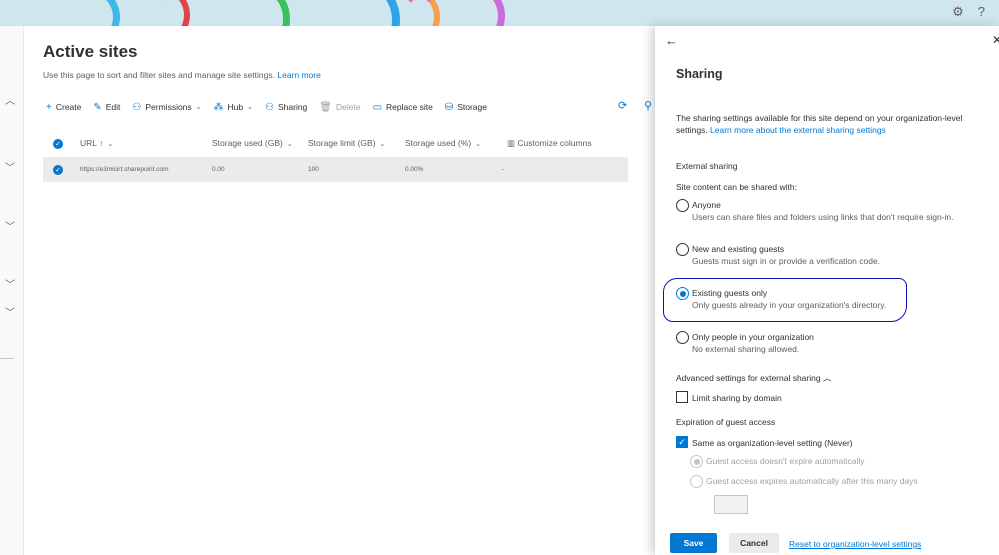 This screenshot has width=999, height=555. Describe the element at coordinates (737, 398) in the screenshot. I see `limit-domain-label: Limit sharing by domain` at that location.